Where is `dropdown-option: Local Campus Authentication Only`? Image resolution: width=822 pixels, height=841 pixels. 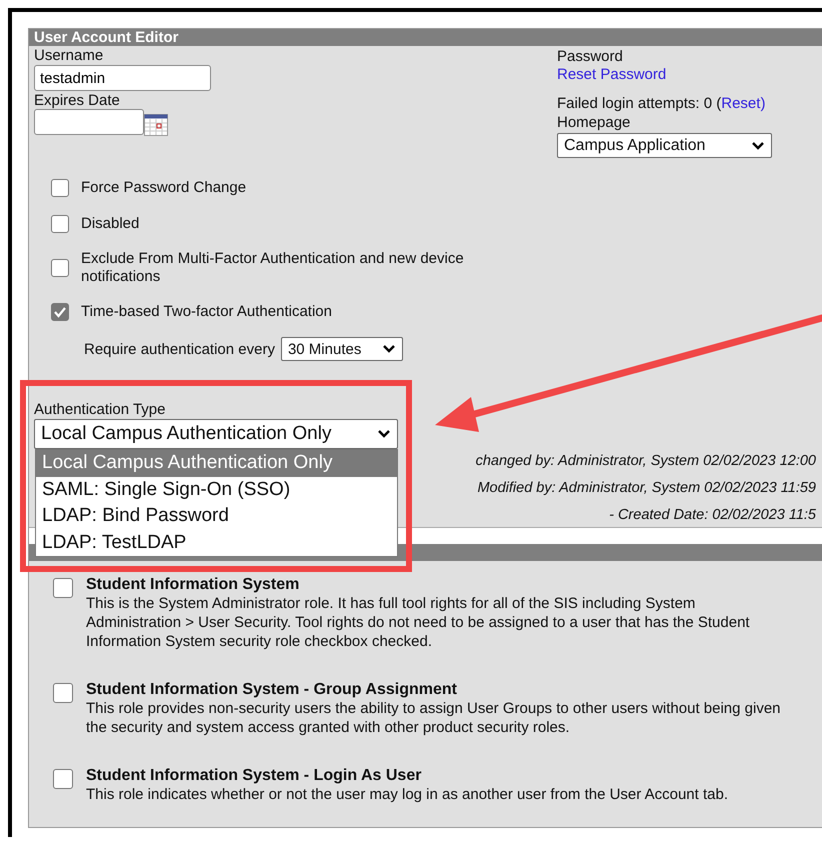 dropdown-option: Local Campus Authentication Only is located at coordinates (216, 463).